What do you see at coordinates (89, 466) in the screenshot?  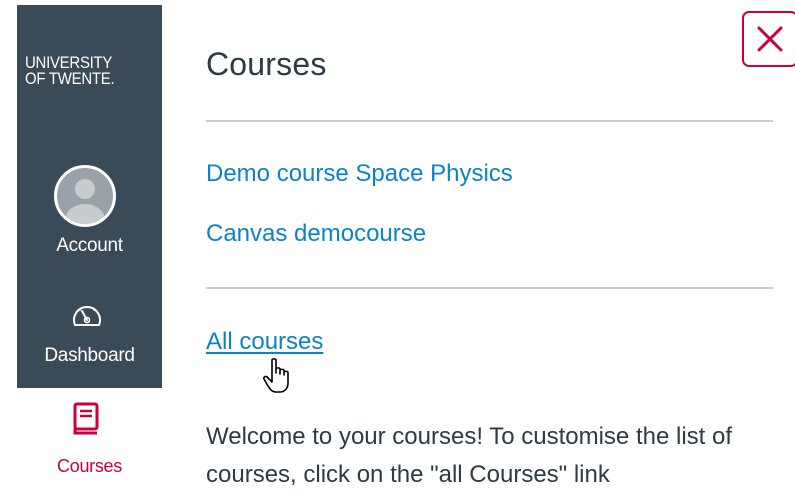 I see `nav-item-courses-label: Courses` at bounding box center [89, 466].